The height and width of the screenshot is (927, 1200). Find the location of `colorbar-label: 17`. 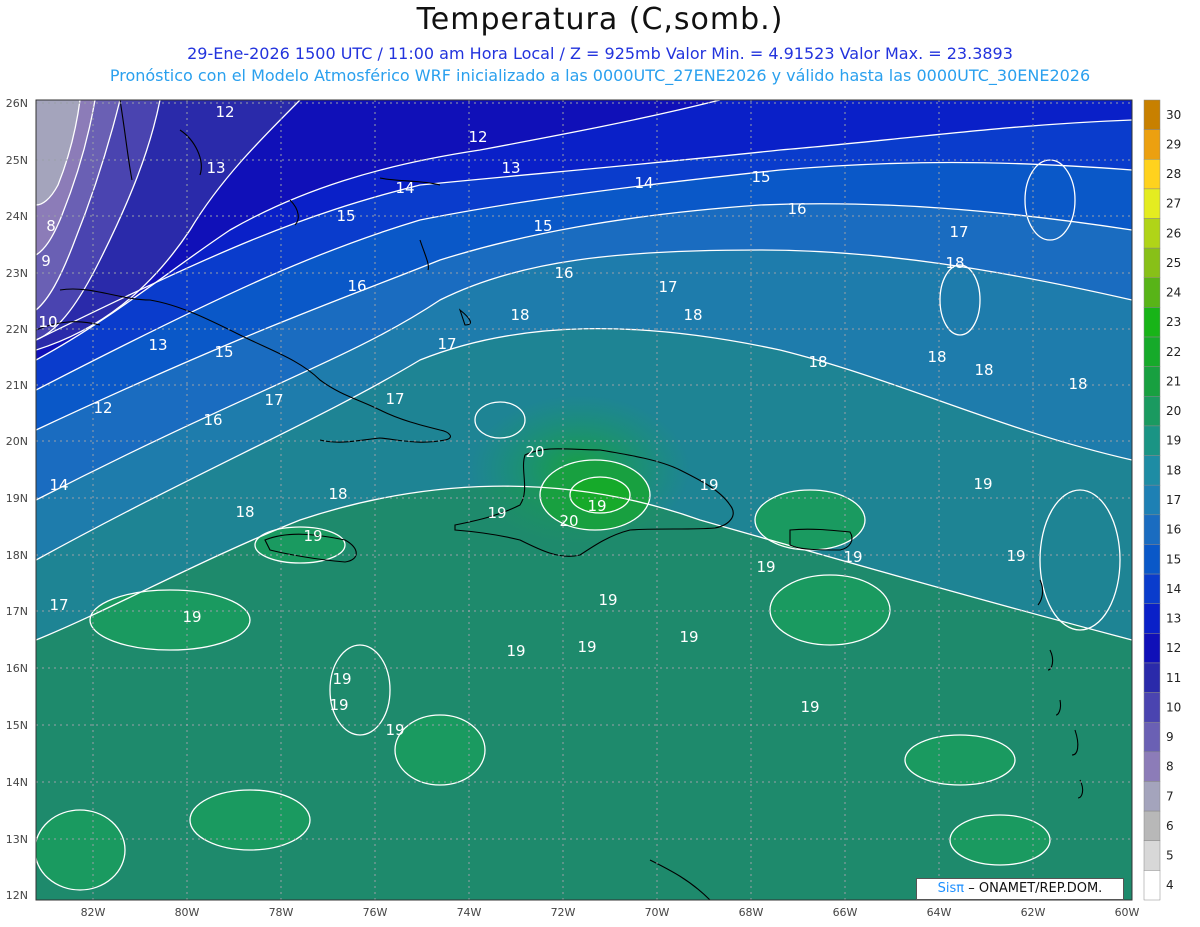

colorbar-label: 17 is located at coordinates (1173, 500).